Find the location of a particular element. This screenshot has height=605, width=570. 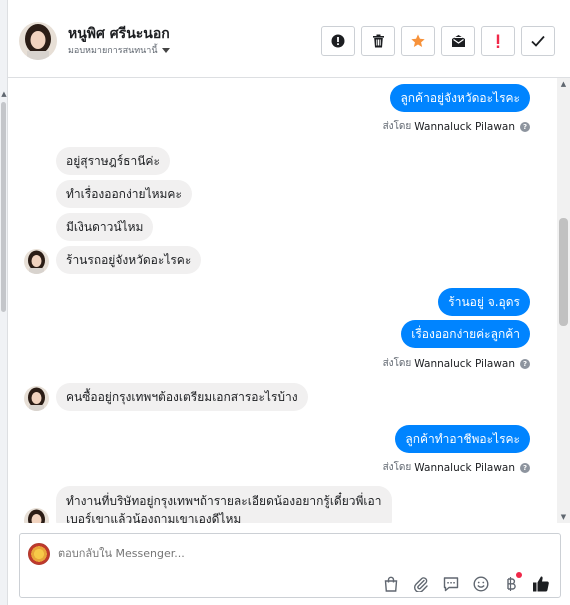

shopping-bag-button is located at coordinates (391, 584).